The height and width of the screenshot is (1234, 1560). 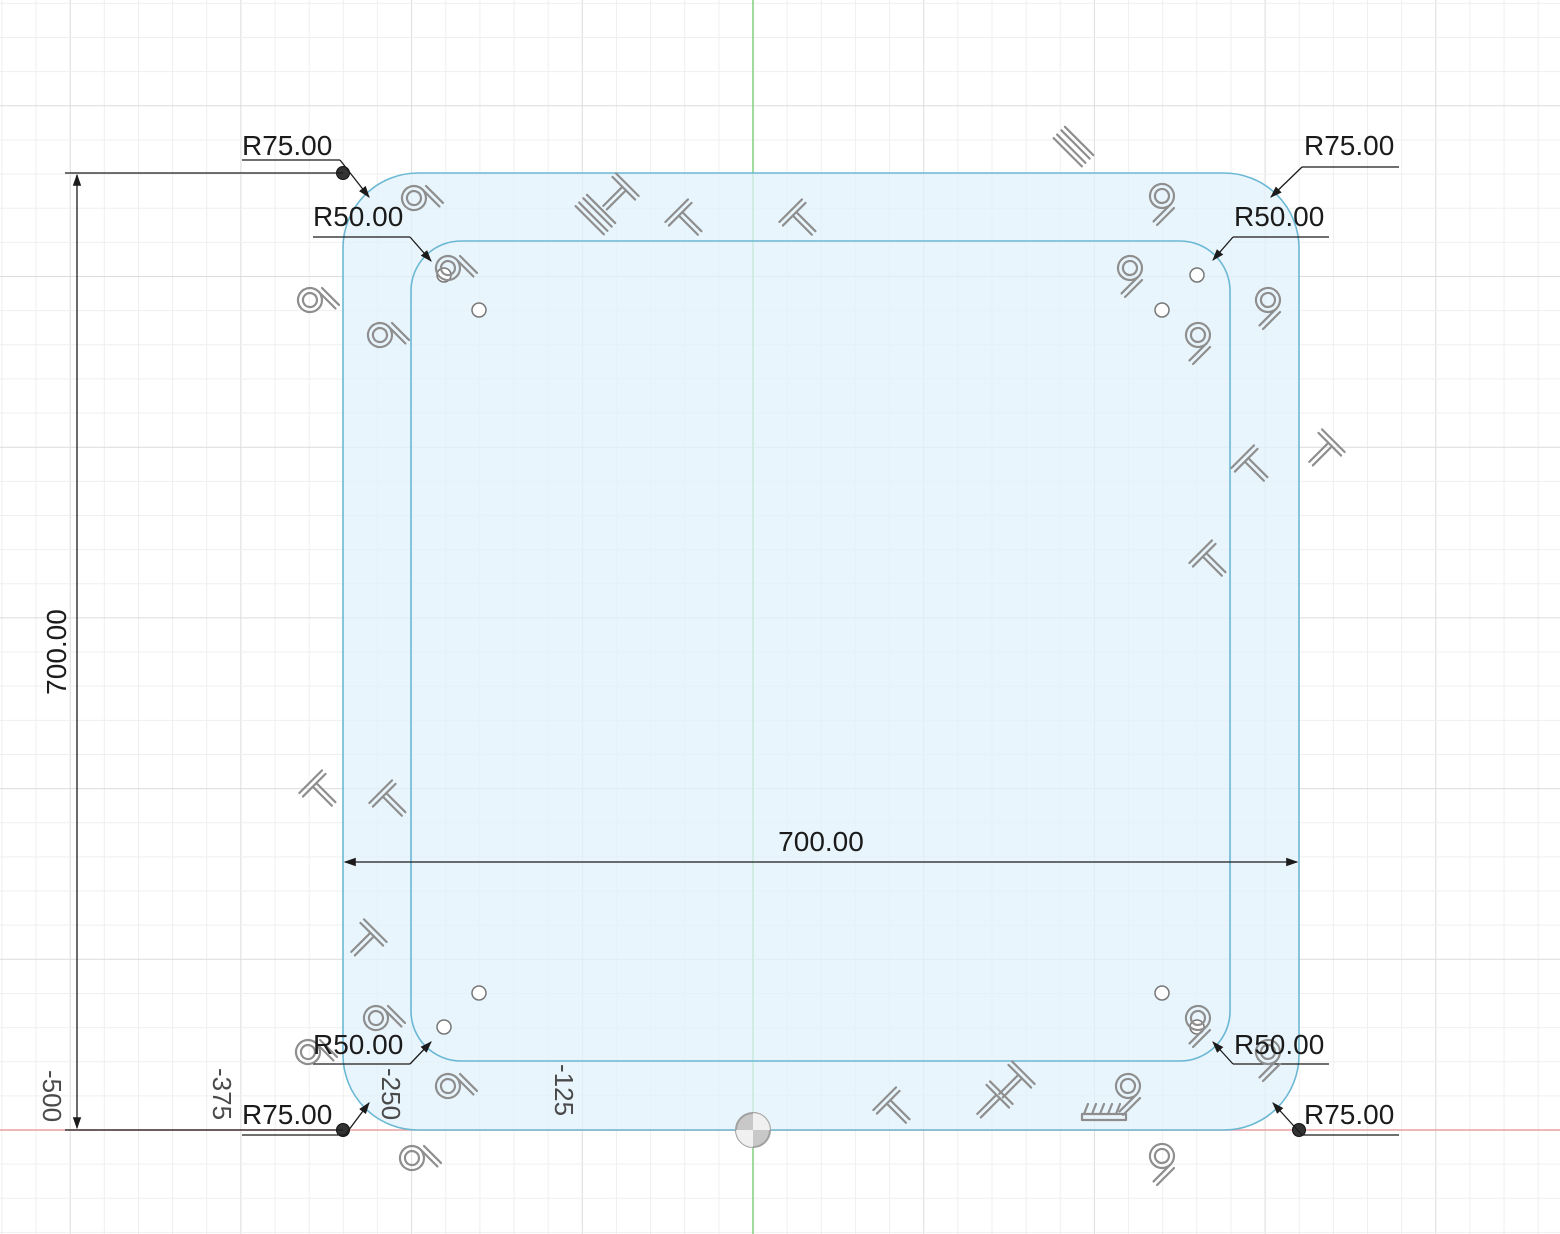 What do you see at coordinates (564, 1090) in the screenshot?
I see `ruler-label: -125` at bounding box center [564, 1090].